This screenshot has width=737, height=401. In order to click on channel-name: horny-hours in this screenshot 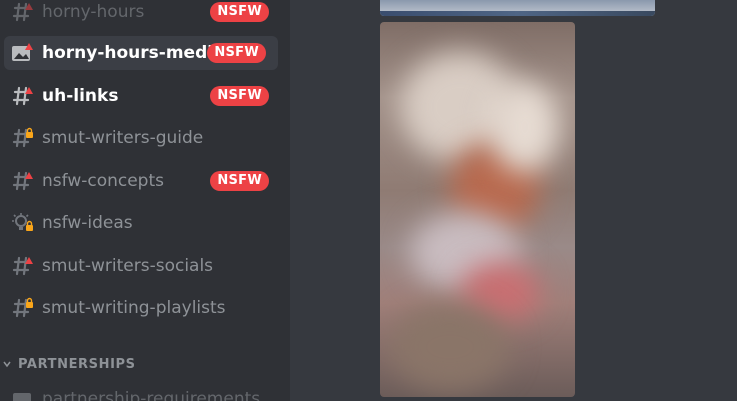, I will do `click(93, 12)`.